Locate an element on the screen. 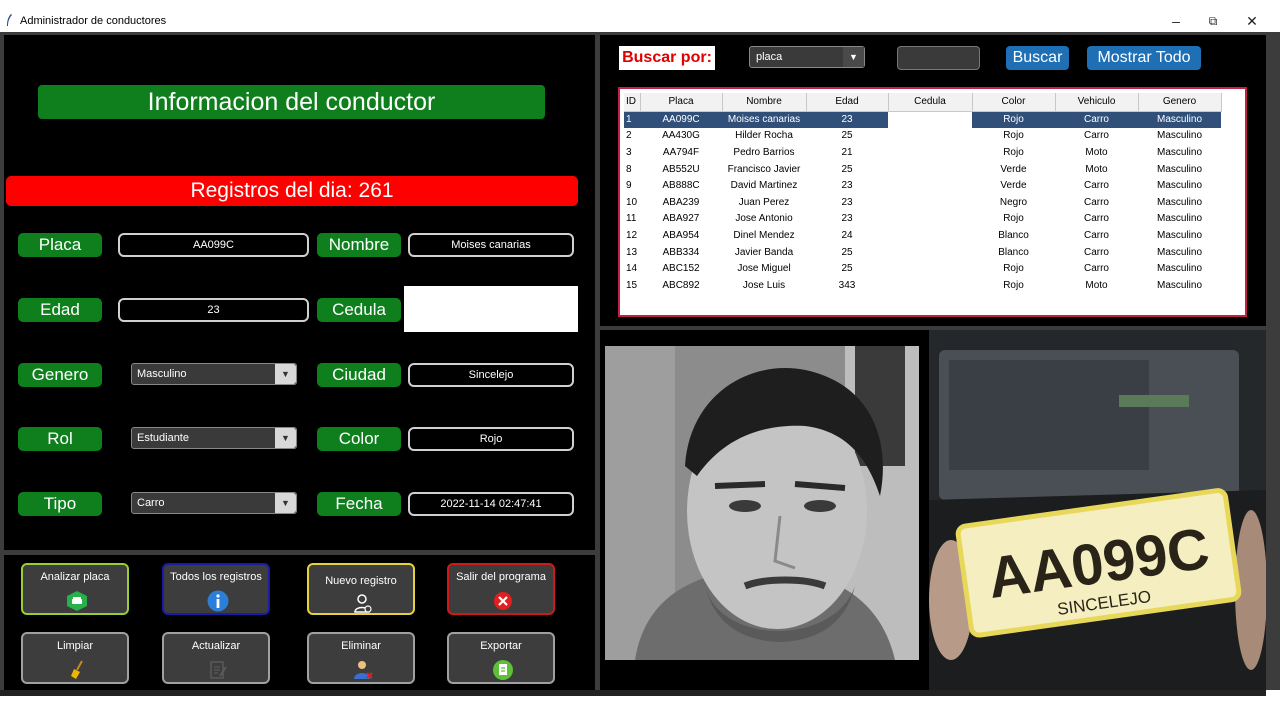  salir-del-programa-button: Salir del programa is located at coordinates (501, 589).